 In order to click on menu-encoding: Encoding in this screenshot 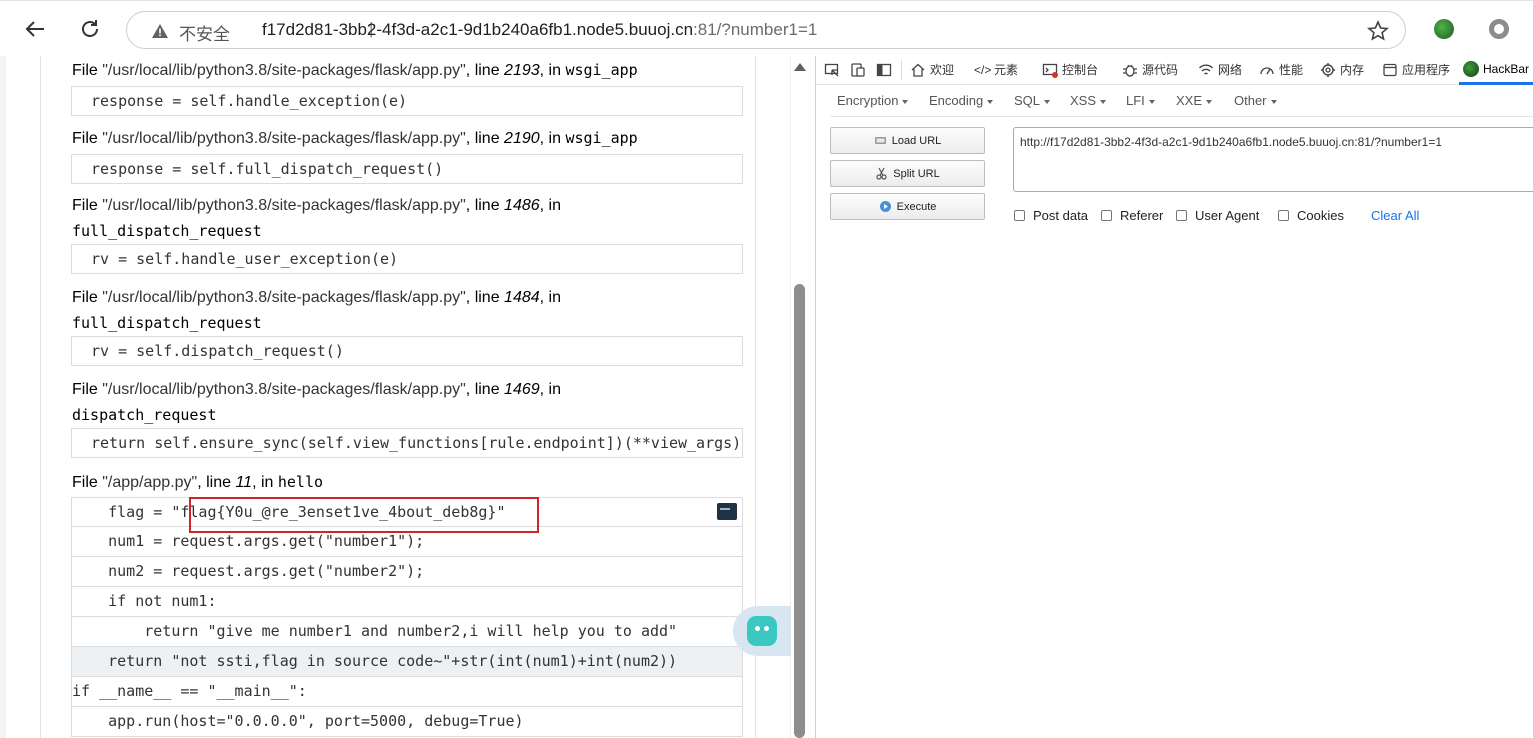, I will do `click(961, 100)`.